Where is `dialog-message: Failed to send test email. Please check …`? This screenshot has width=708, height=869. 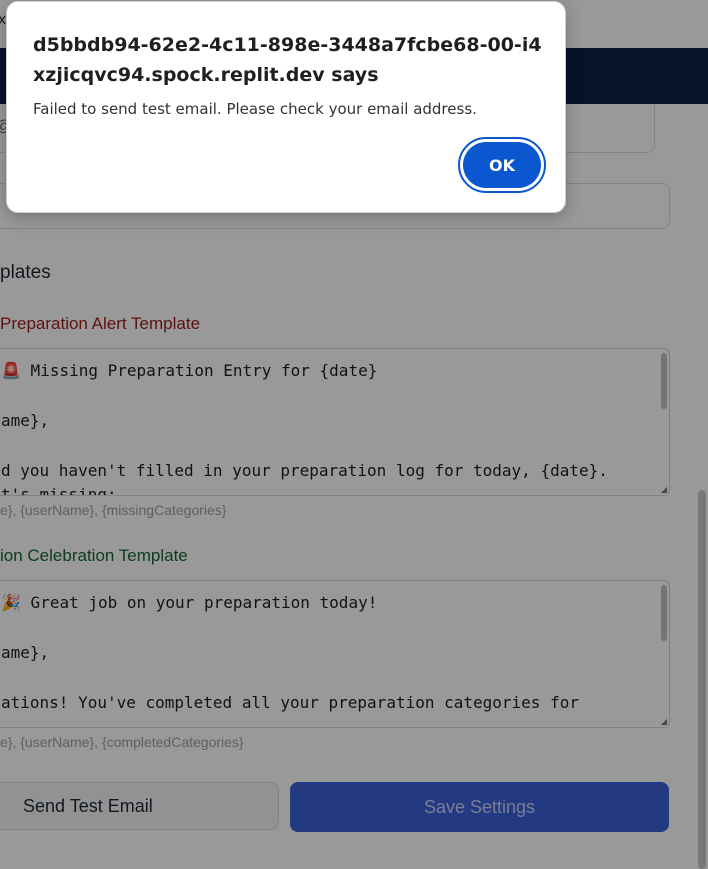
dialog-message: Failed to send test email. Please check … is located at coordinates (255, 109).